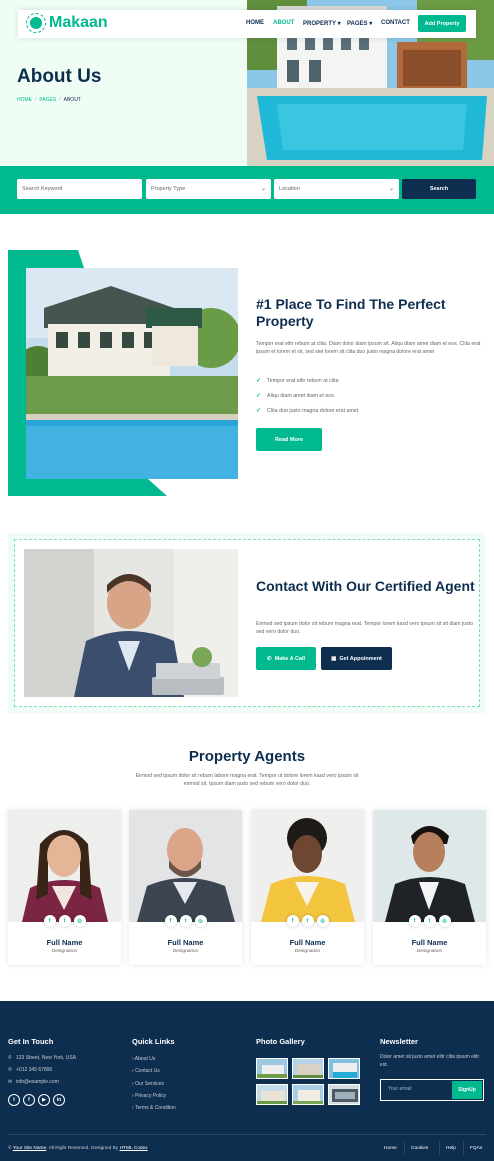  I want to click on footer-link-label: Contact Us, so click(147, 1071).